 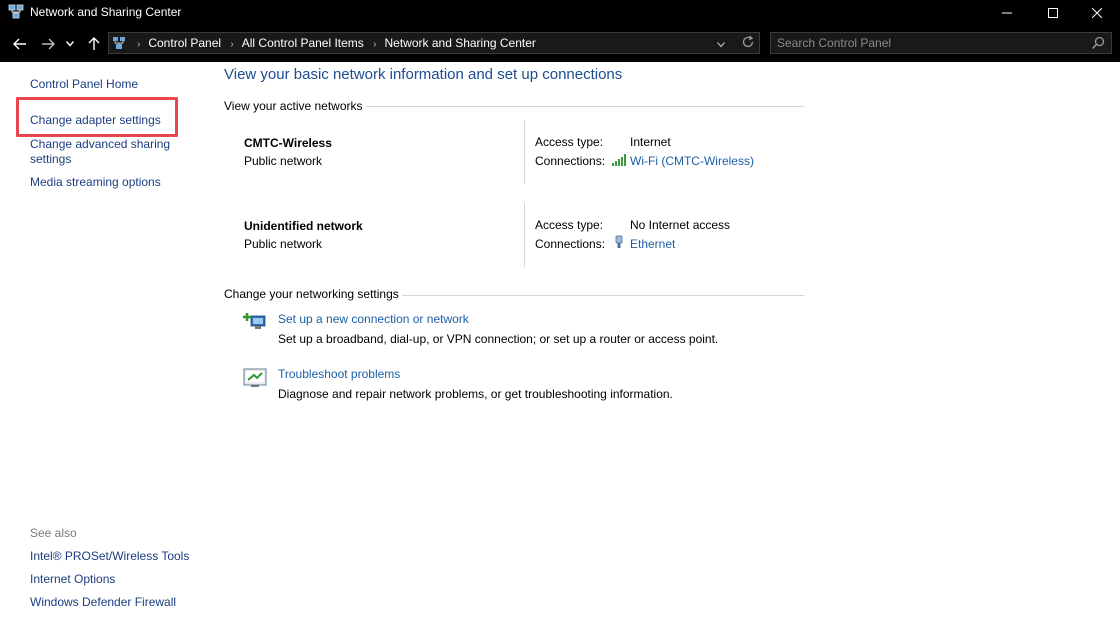 I want to click on control-panel-icon, so click(x=119, y=43).